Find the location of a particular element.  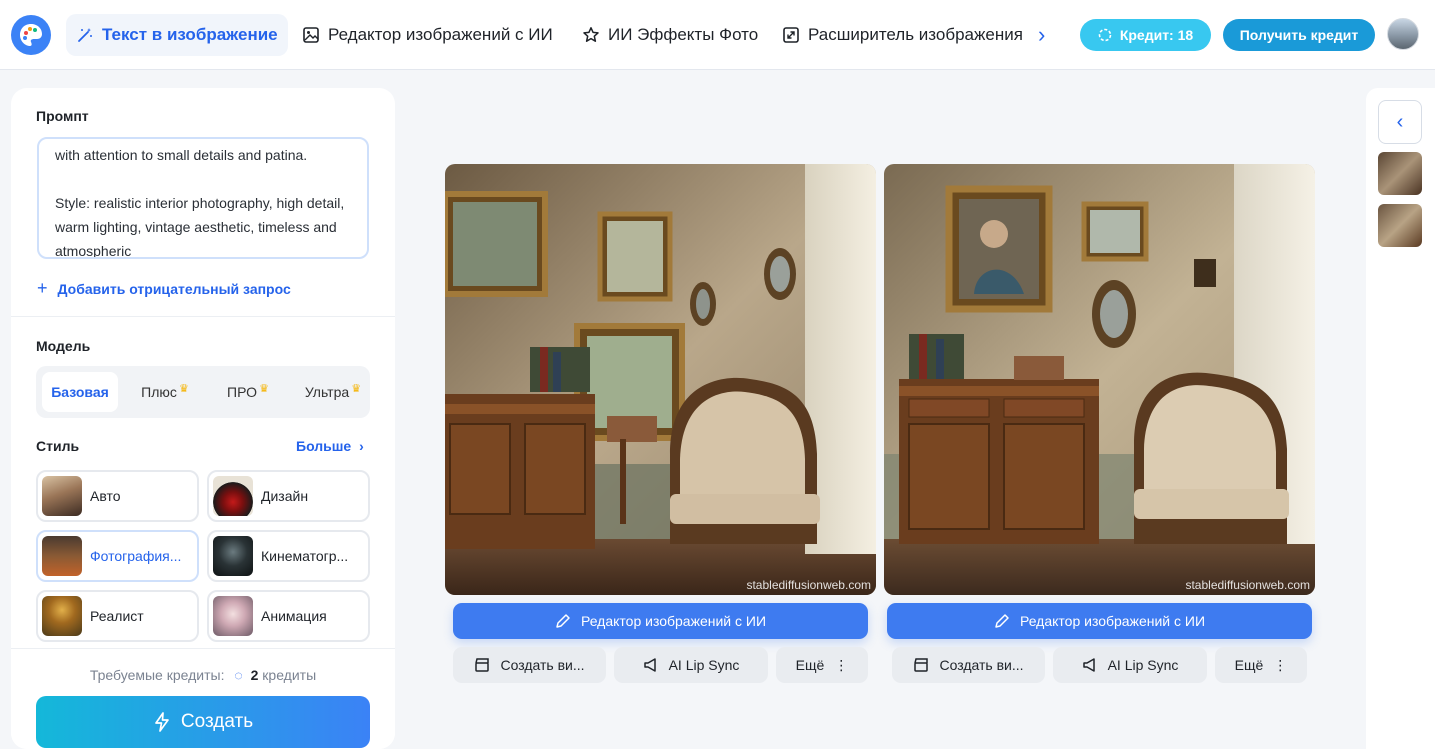

style-card-animation-label: Анимация is located at coordinates (294, 616).